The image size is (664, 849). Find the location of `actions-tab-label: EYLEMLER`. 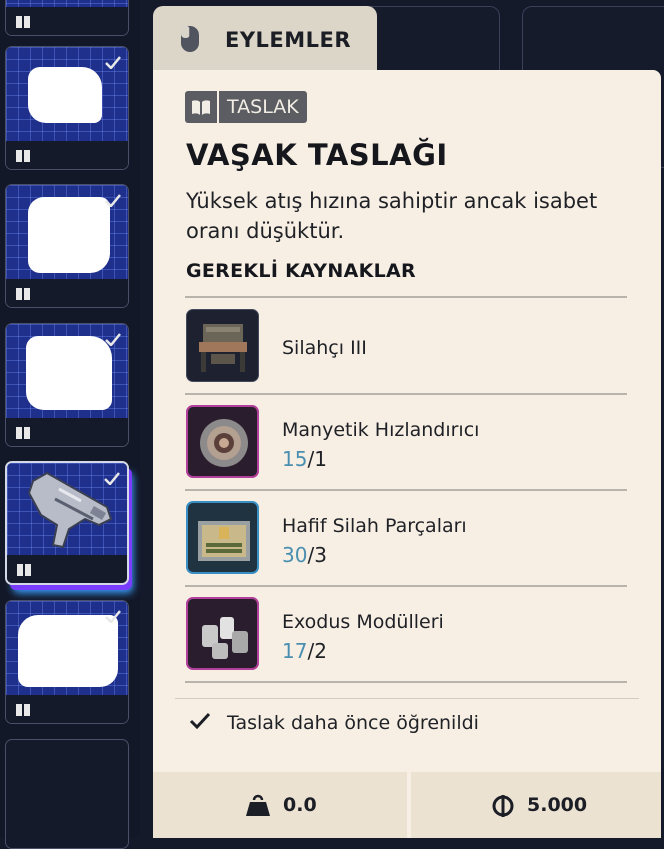

actions-tab-label: EYLEMLER is located at coordinates (288, 40).